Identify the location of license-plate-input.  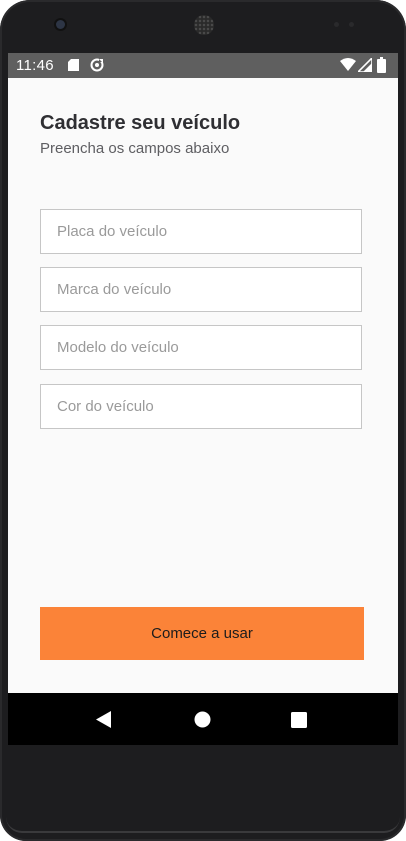
(201, 231).